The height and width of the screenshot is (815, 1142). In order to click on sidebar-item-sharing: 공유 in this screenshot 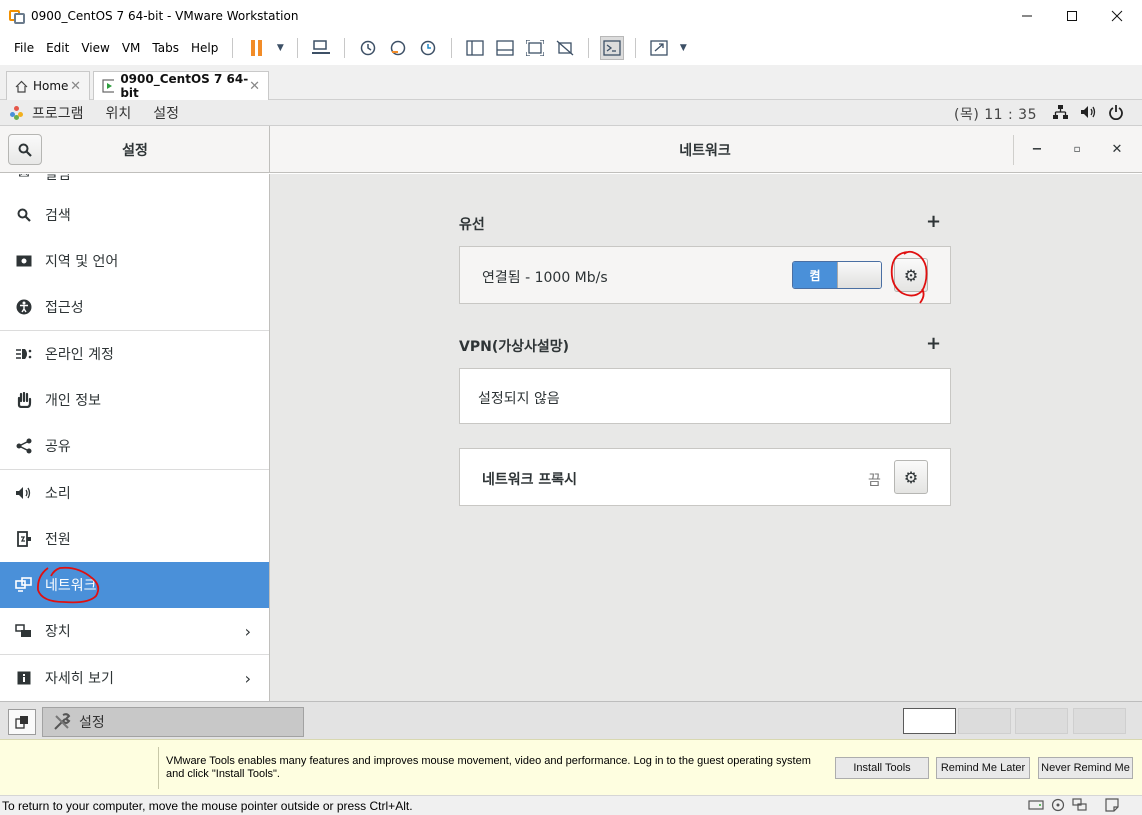, I will do `click(134, 446)`.